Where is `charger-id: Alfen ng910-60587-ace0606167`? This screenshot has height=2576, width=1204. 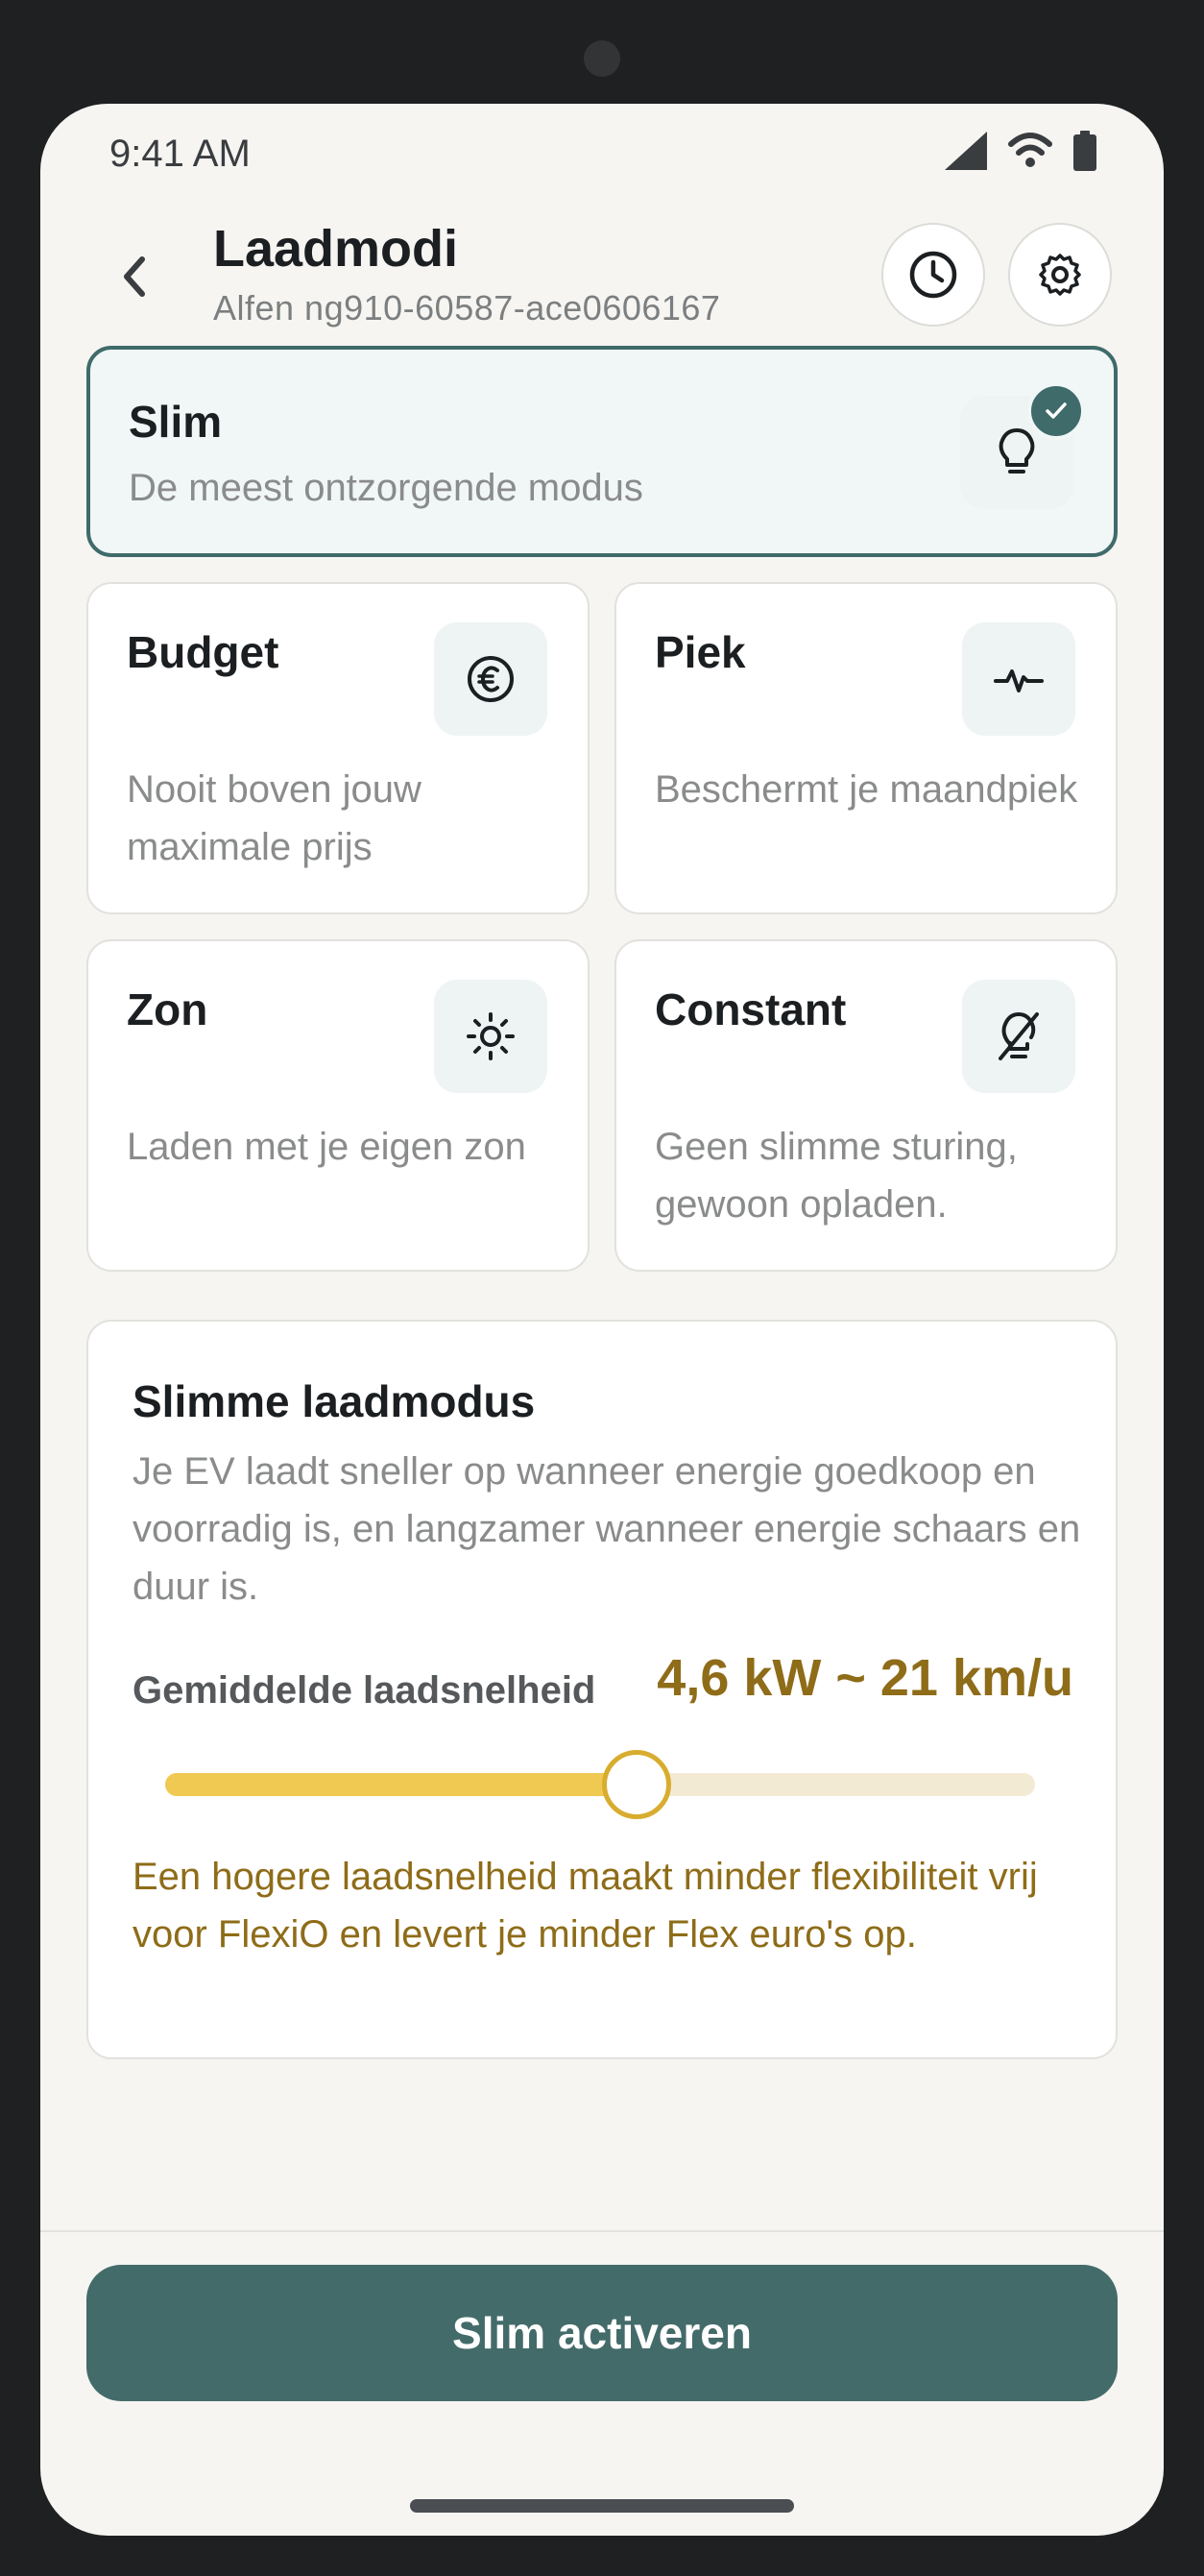
charger-id: Alfen ng910-60587-ace0606167 is located at coordinates (467, 308).